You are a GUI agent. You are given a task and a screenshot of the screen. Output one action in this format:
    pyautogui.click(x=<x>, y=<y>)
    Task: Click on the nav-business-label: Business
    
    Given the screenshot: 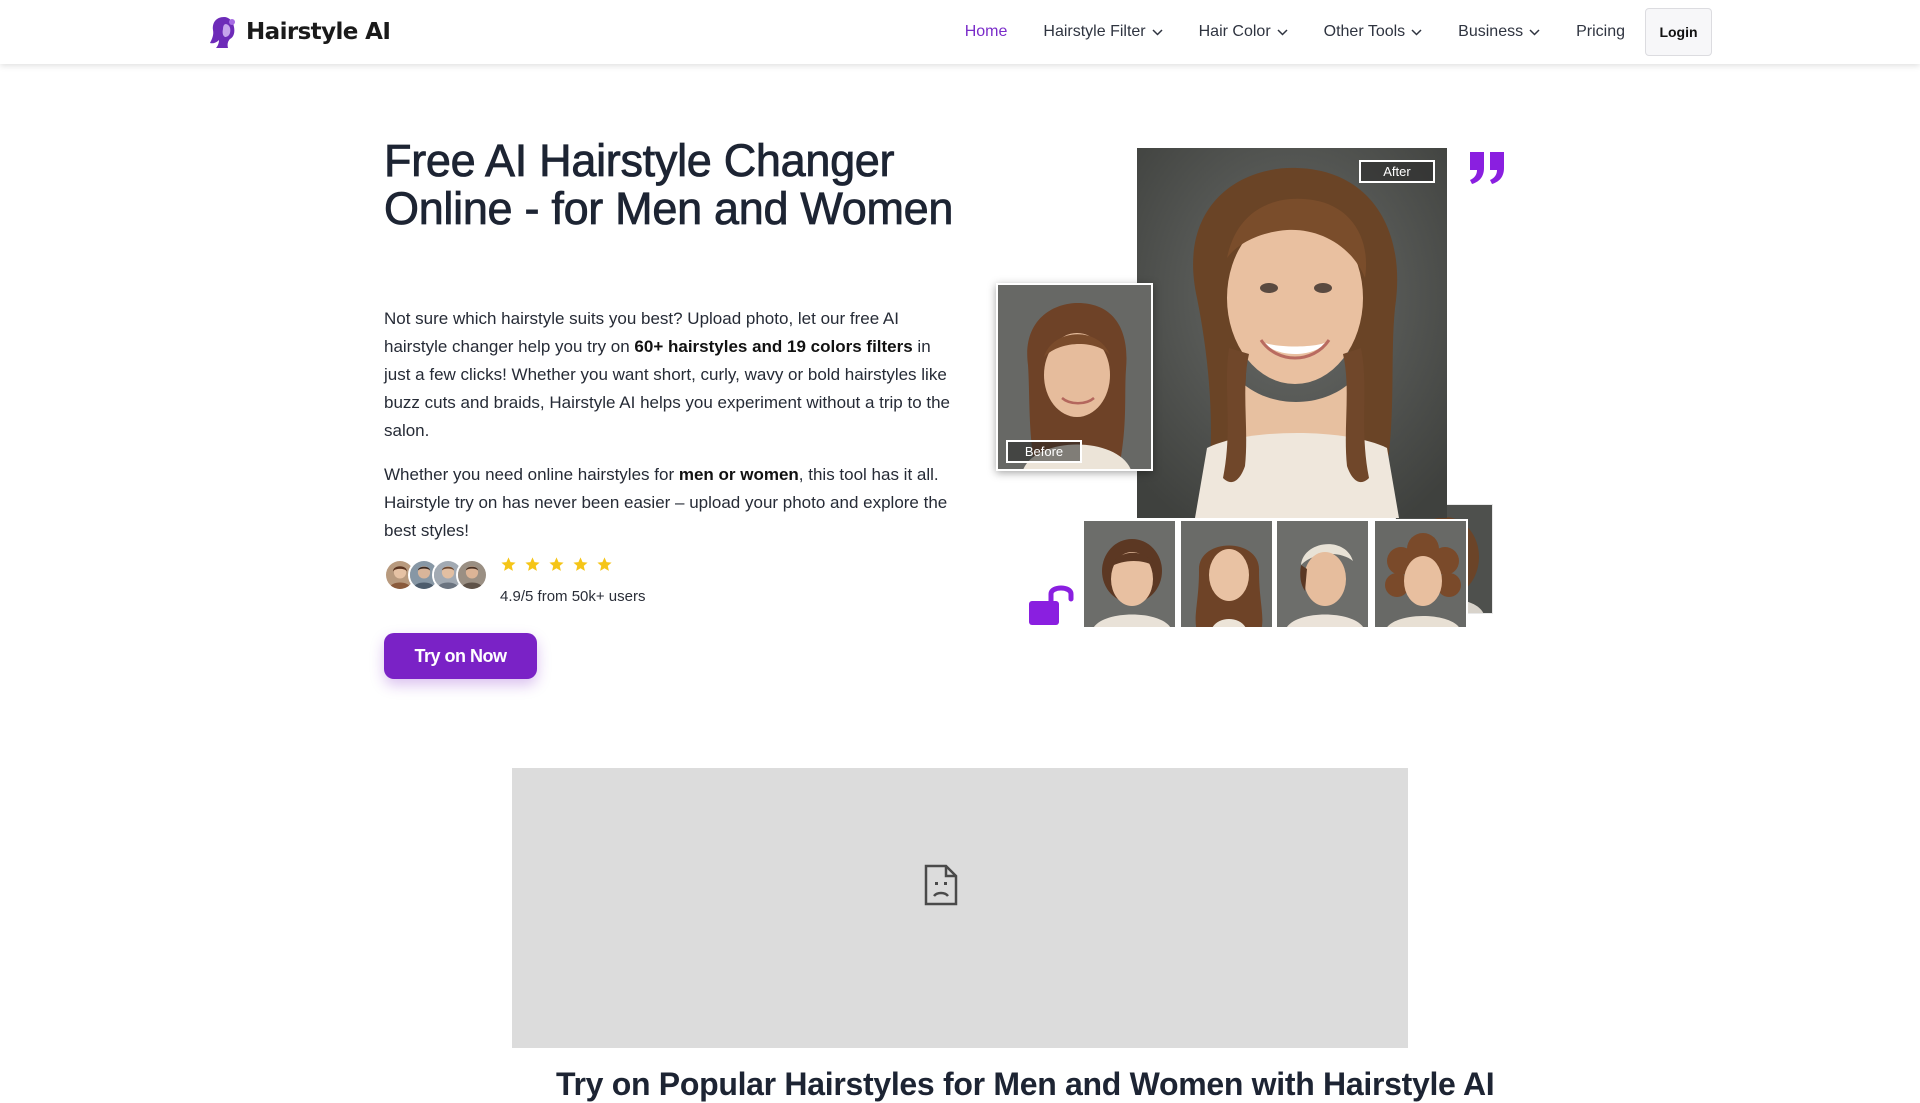 What is the action you would take?
    pyautogui.click(x=1491, y=31)
    